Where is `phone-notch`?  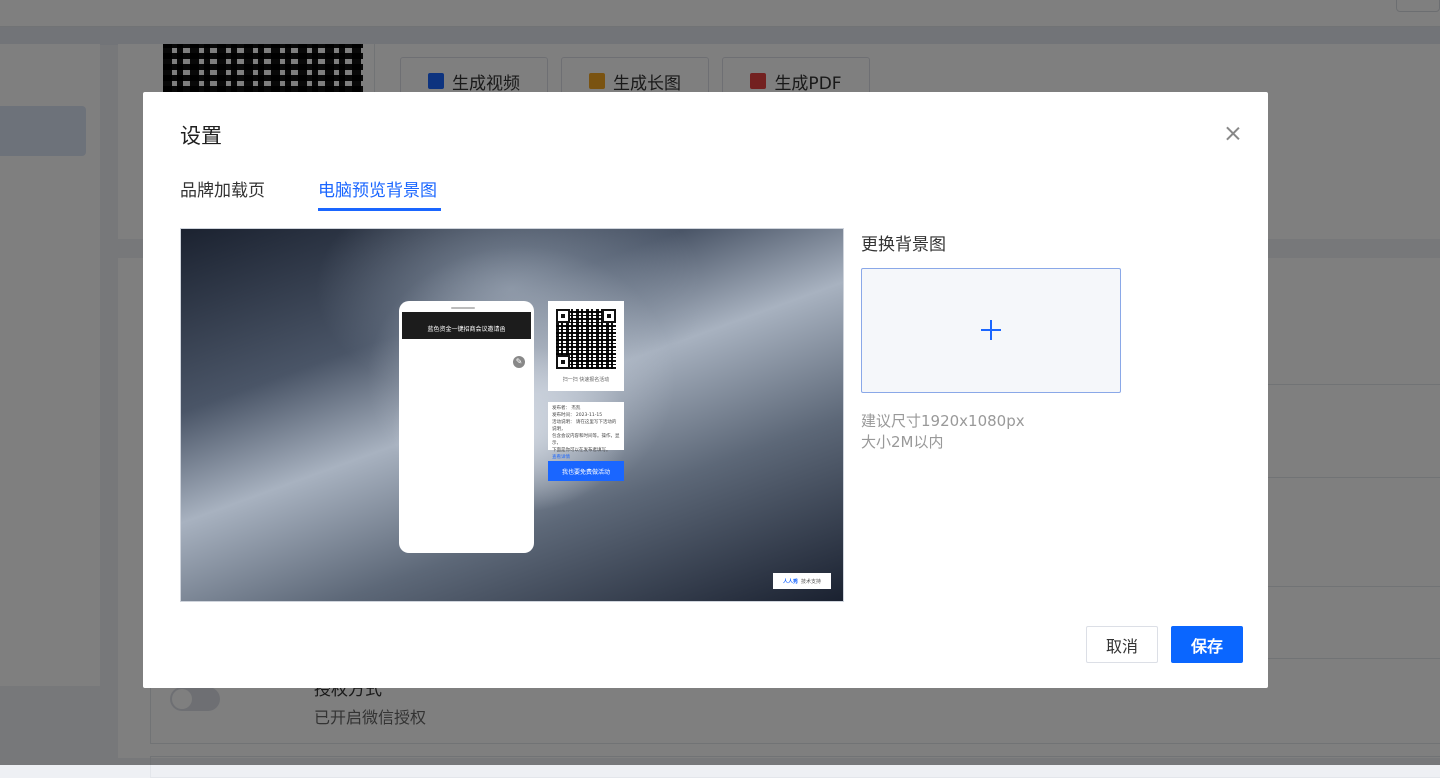 phone-notch is located at coordinates (463, 308).